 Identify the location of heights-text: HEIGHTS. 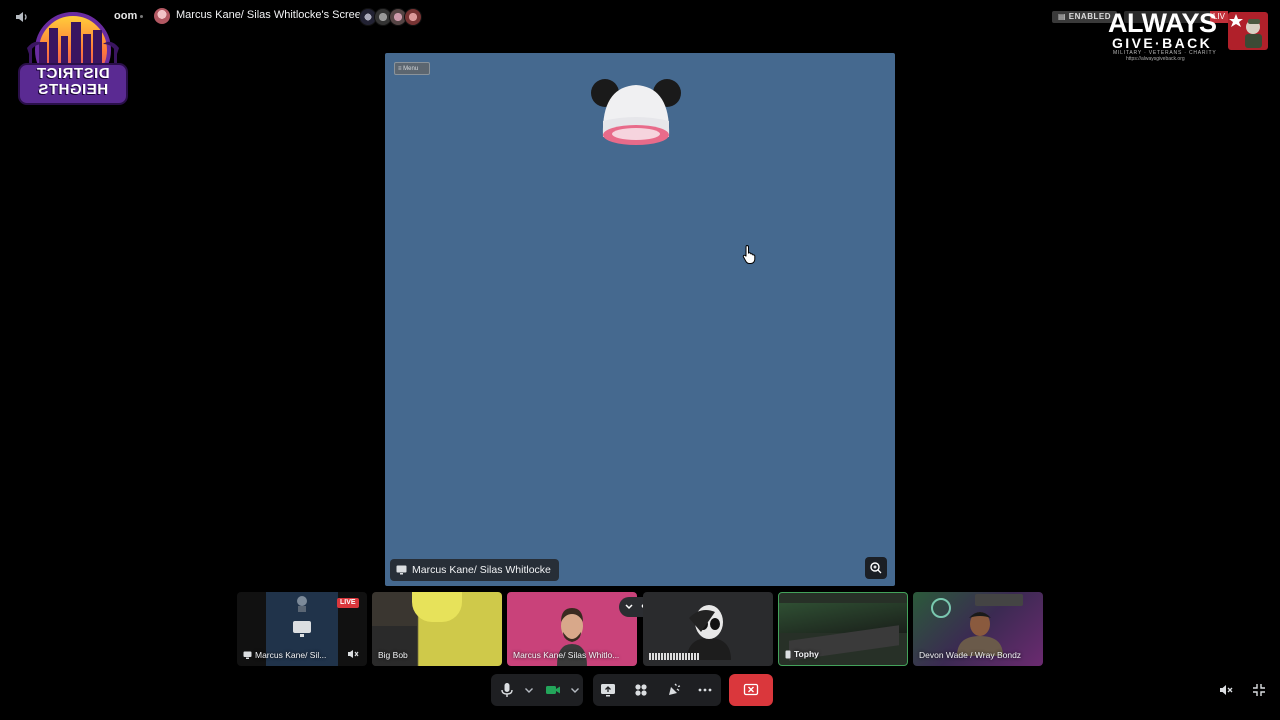
(73, 89).